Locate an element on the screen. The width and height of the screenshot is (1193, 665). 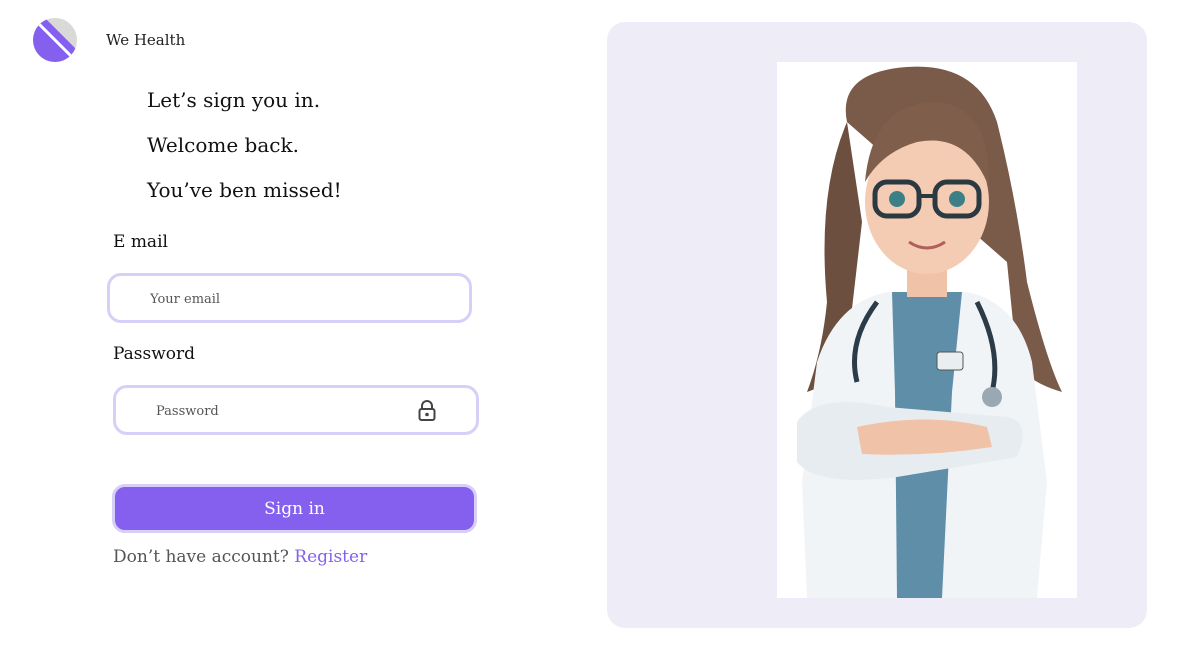
register-link: Register is located at coordinates (330, 557).